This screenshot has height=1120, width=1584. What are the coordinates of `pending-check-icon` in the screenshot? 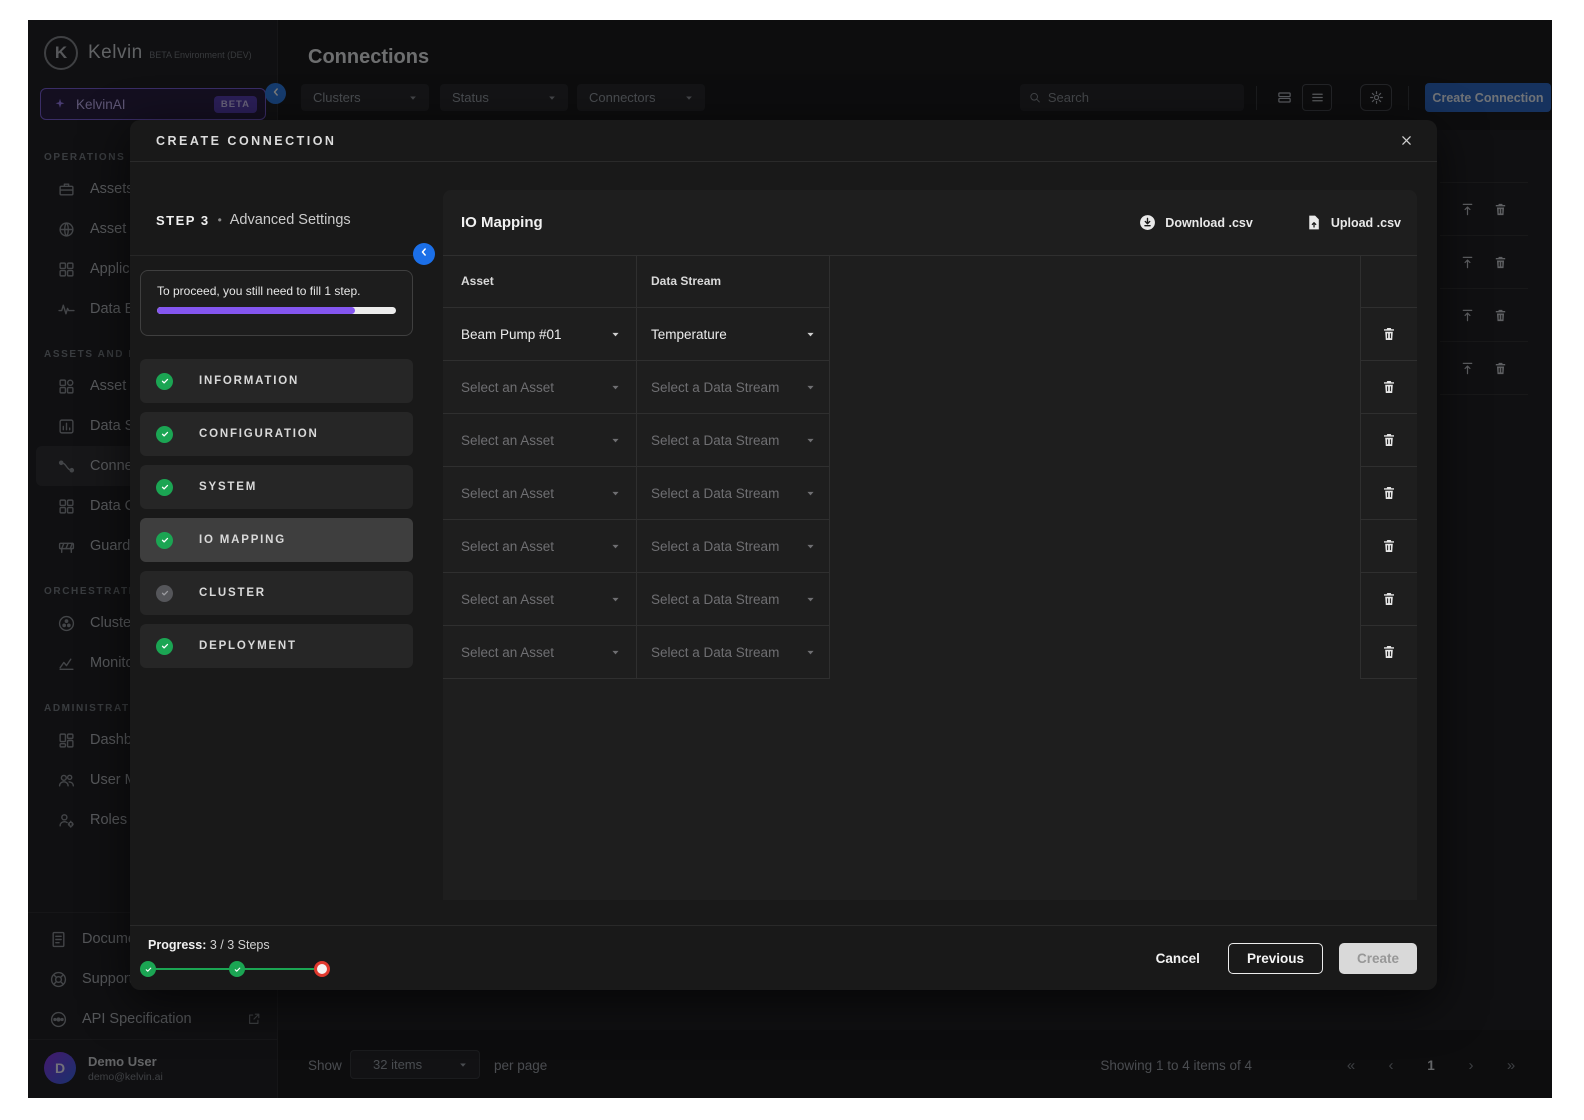 It's located at (164, 593).